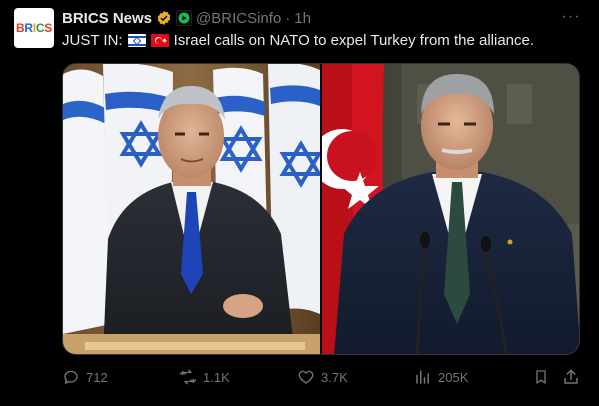  I want to click on share-icon, so click(571, 376).